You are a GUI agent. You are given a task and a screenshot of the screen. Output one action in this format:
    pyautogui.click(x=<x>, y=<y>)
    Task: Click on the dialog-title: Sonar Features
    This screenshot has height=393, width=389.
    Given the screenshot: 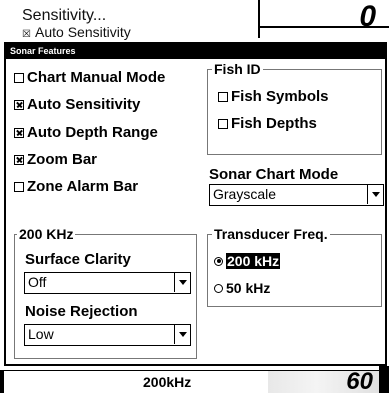 What is the action you would take?
    pyautogui.click(x=195, y=51)
    